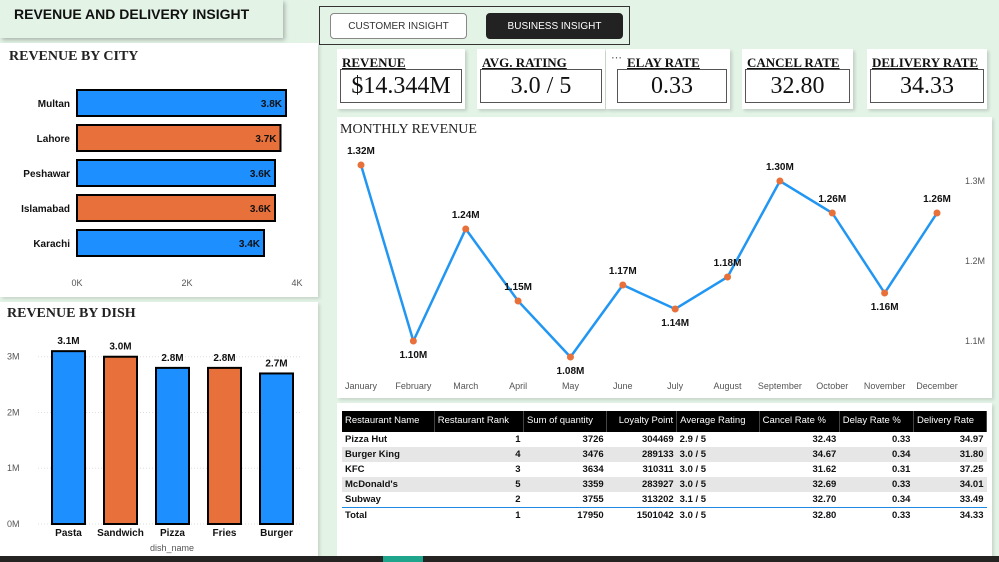  I want to click on month-x-tick-label: November, so click(885, 386).